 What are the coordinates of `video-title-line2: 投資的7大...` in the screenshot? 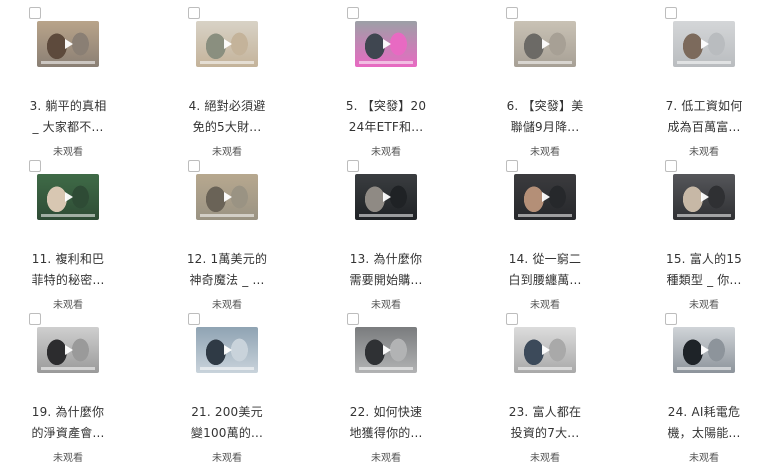 It's located at (545, 433).